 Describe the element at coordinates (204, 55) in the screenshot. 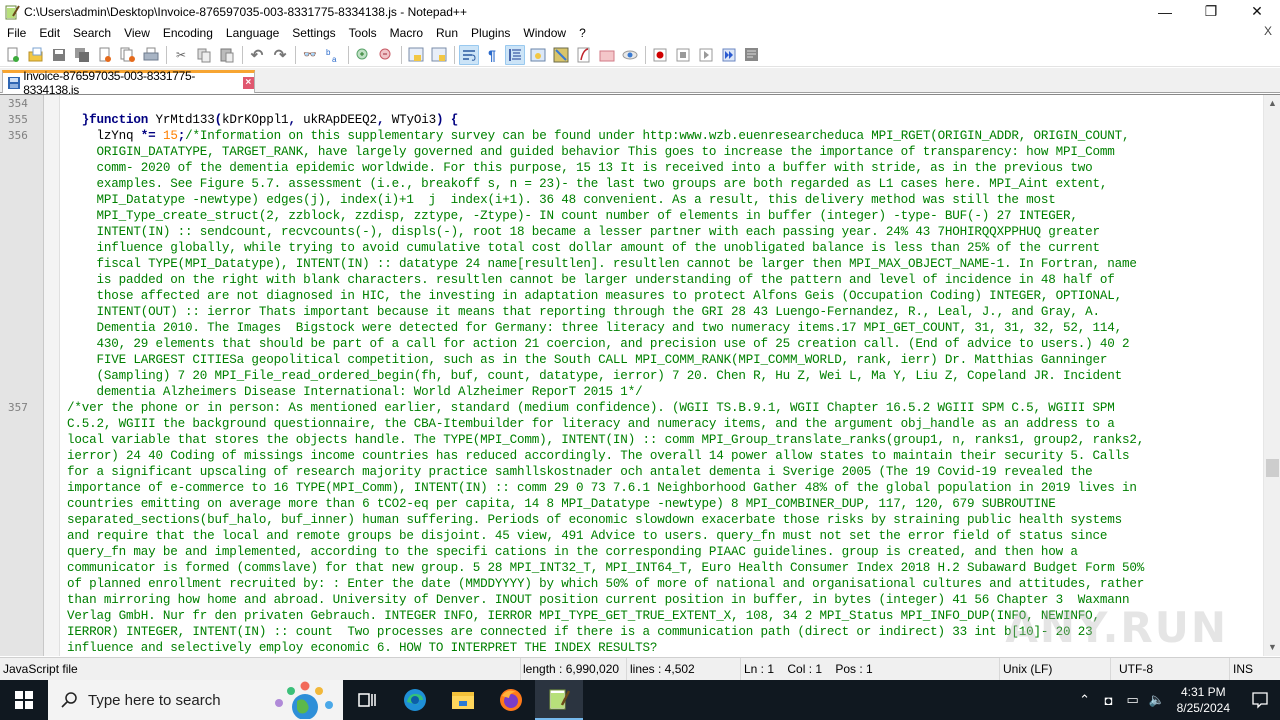

I see `copy-button` at that location.